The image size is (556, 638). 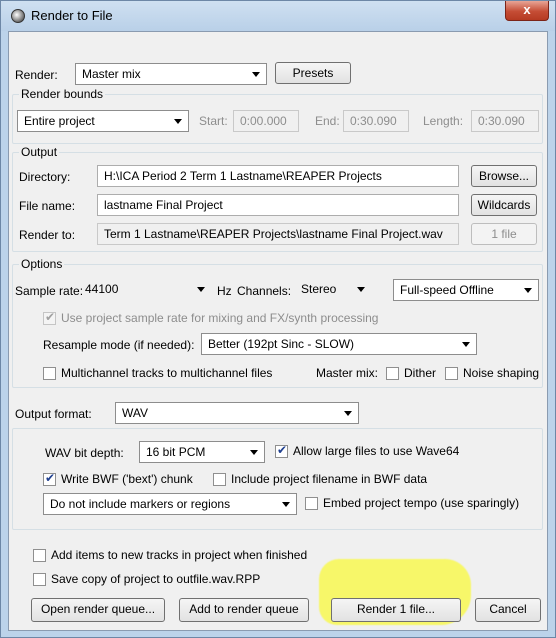 I want to click on render-speed-value: Full-speed Offline, so click(x=447, y=290).